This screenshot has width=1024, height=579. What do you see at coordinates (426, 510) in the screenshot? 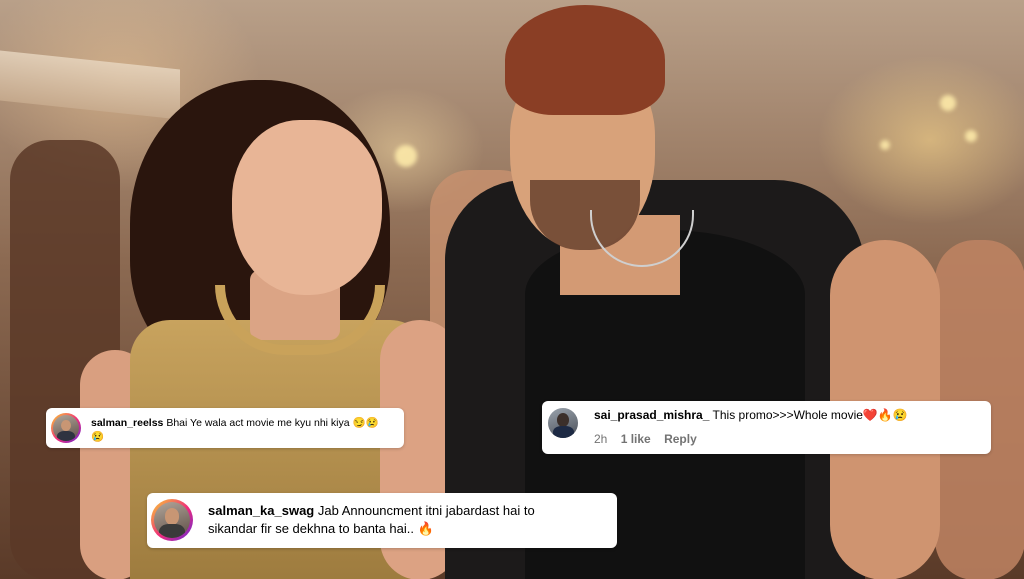
I see `comment-text: Jab Announcment itni jabardast hai to` at bounding box center [426, 510].